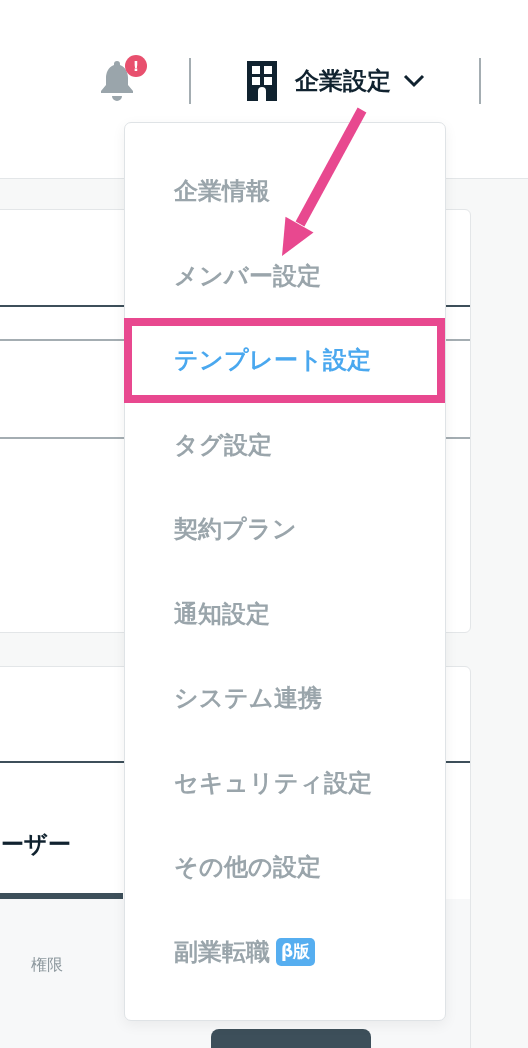 This screenshot has height=1048, width=528. Describe the element at coordinates (285, 782) in the screenshot. I see `menu-item: セキュリティ設定` at that location.